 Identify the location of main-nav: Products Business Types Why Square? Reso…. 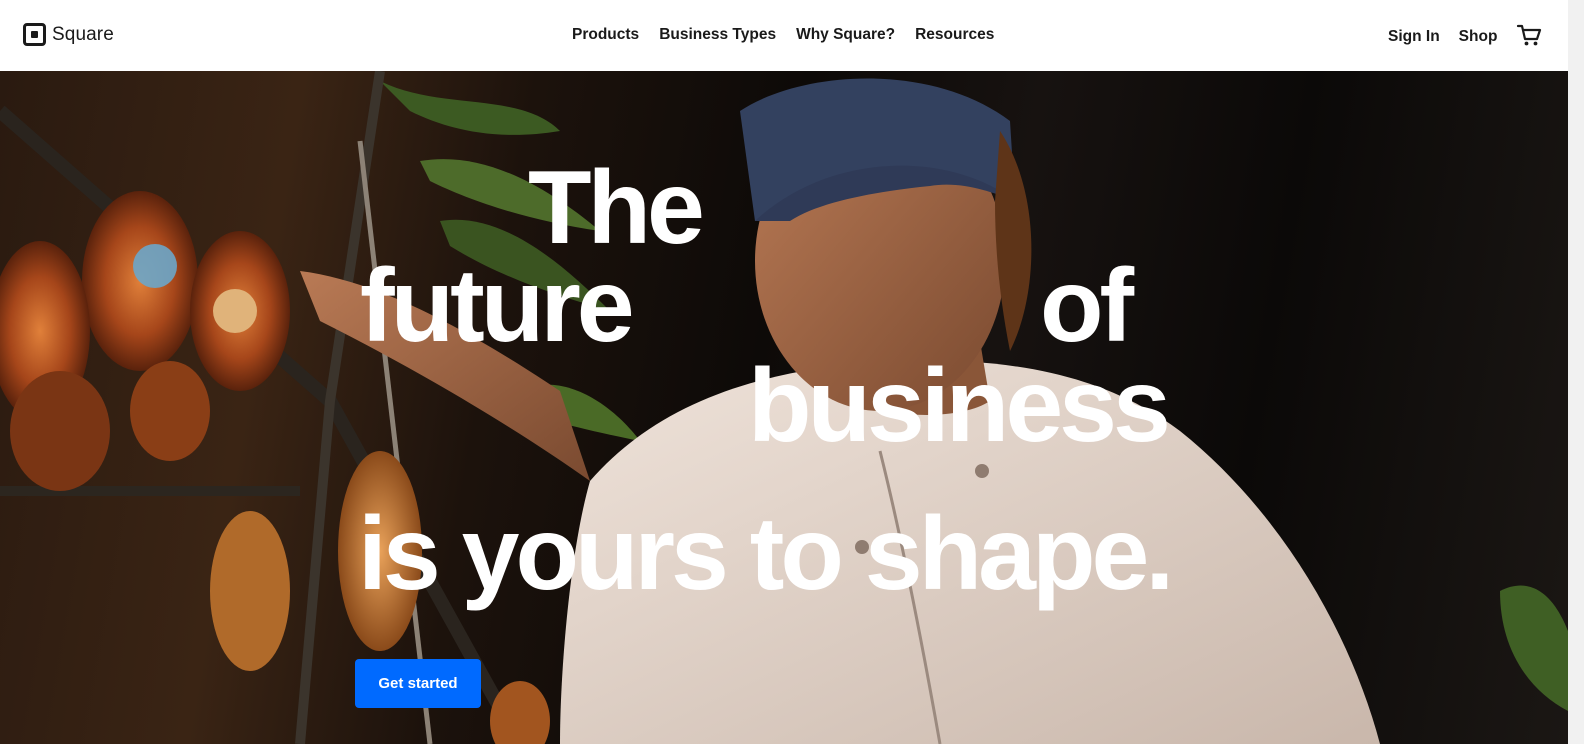
(783, 35).